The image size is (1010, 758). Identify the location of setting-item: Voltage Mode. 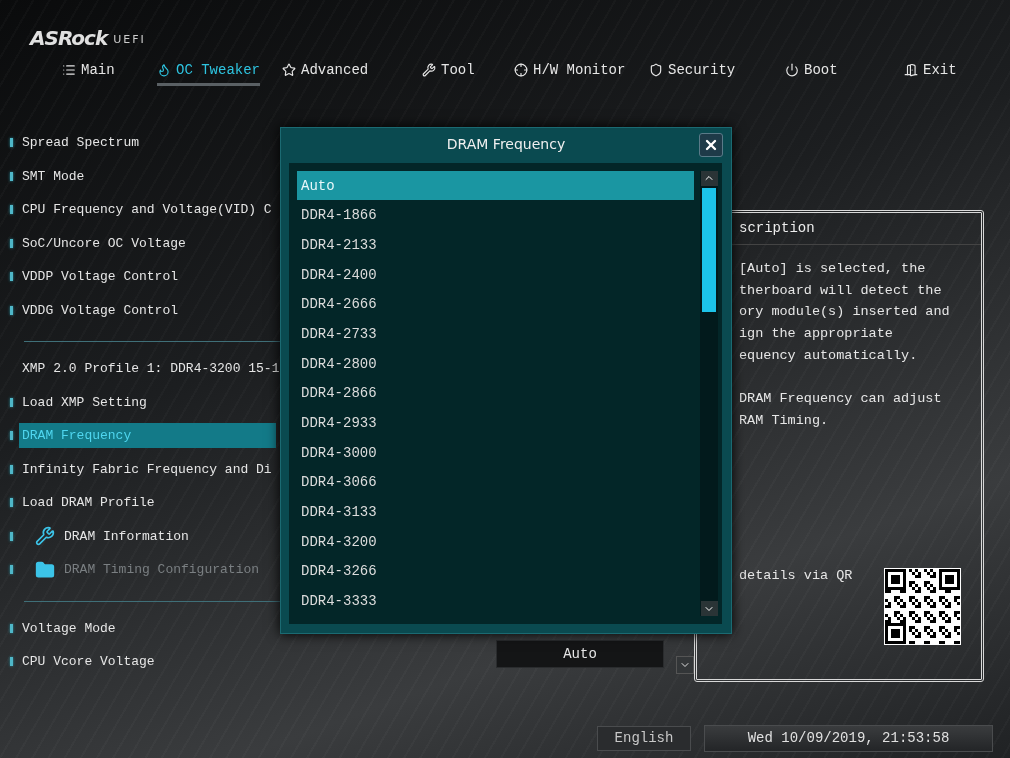
(69, 628).